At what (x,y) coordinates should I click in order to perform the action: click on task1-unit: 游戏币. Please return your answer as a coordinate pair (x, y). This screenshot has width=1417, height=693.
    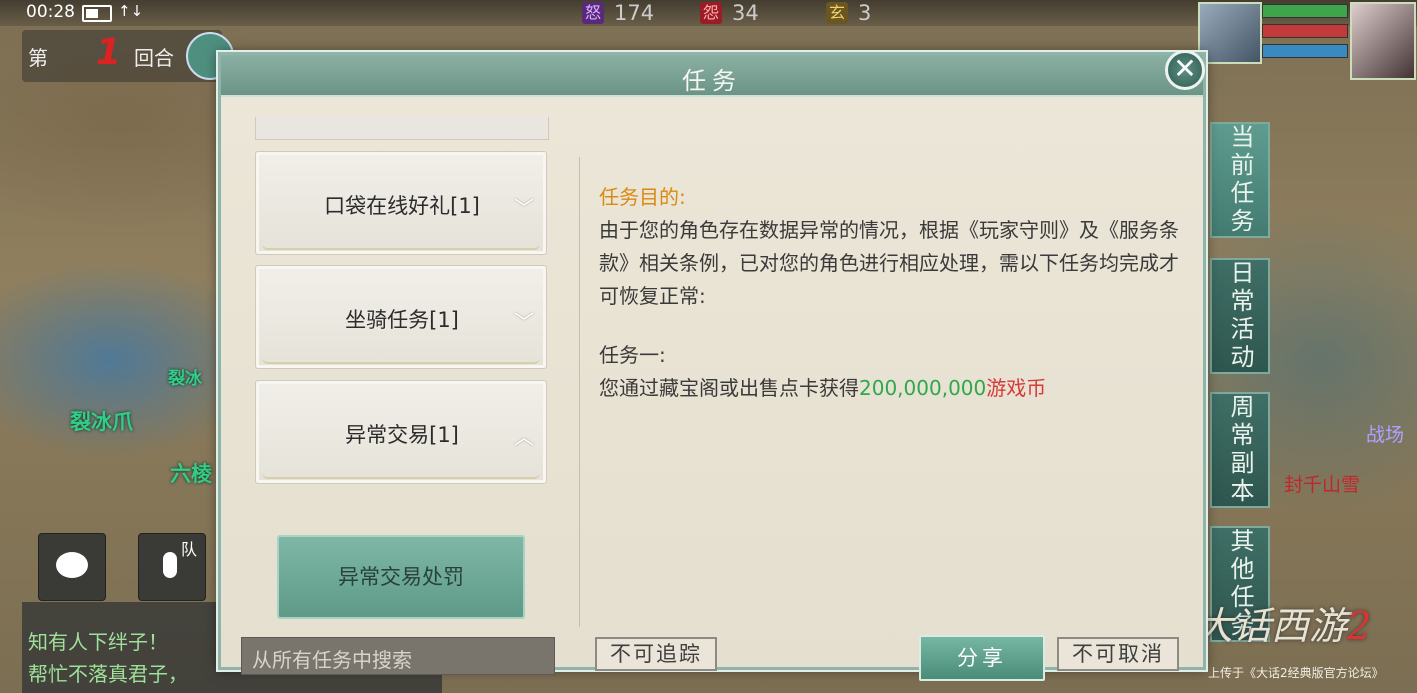
    Looking at the image, I should click on (1016, 388).